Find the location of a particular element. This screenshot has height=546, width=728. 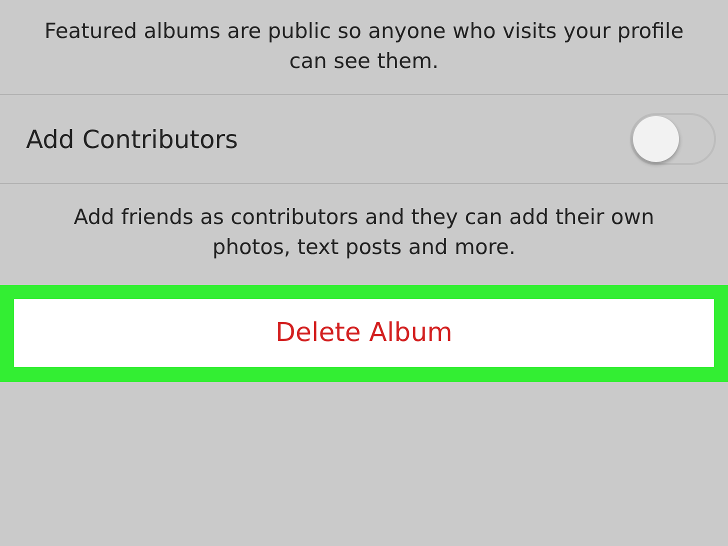

row-label: Add Contributors is located at coordinates (132, 139).